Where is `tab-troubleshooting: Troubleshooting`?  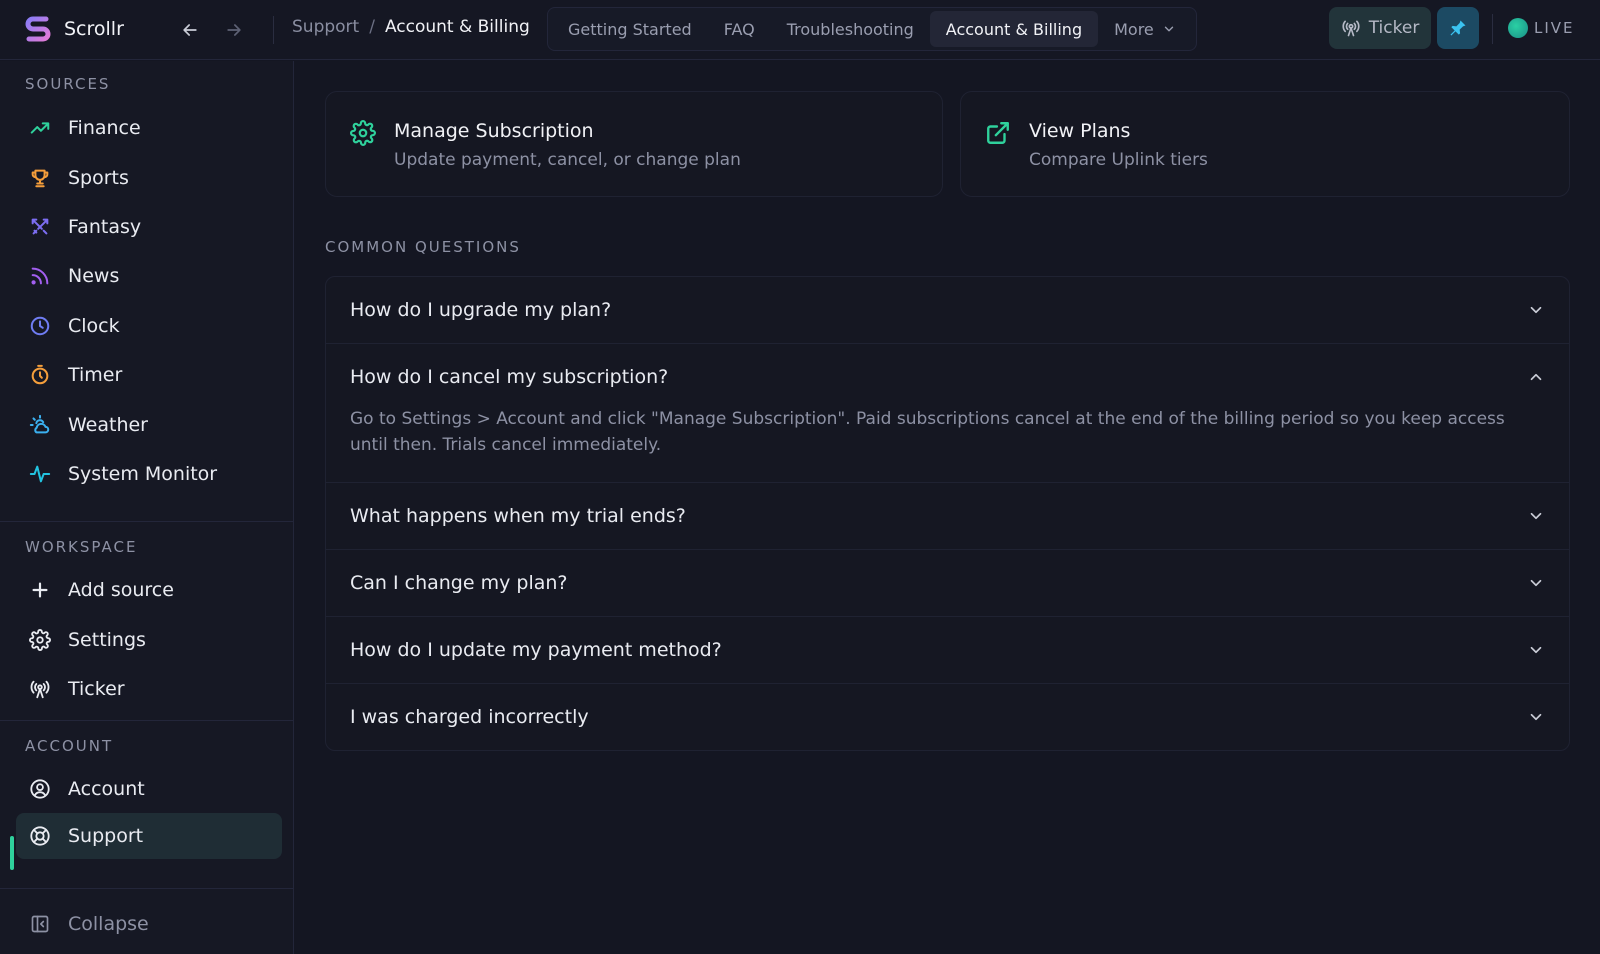 tab-troubleshooting: Troubleshooting is located at coordinates (850, 29).